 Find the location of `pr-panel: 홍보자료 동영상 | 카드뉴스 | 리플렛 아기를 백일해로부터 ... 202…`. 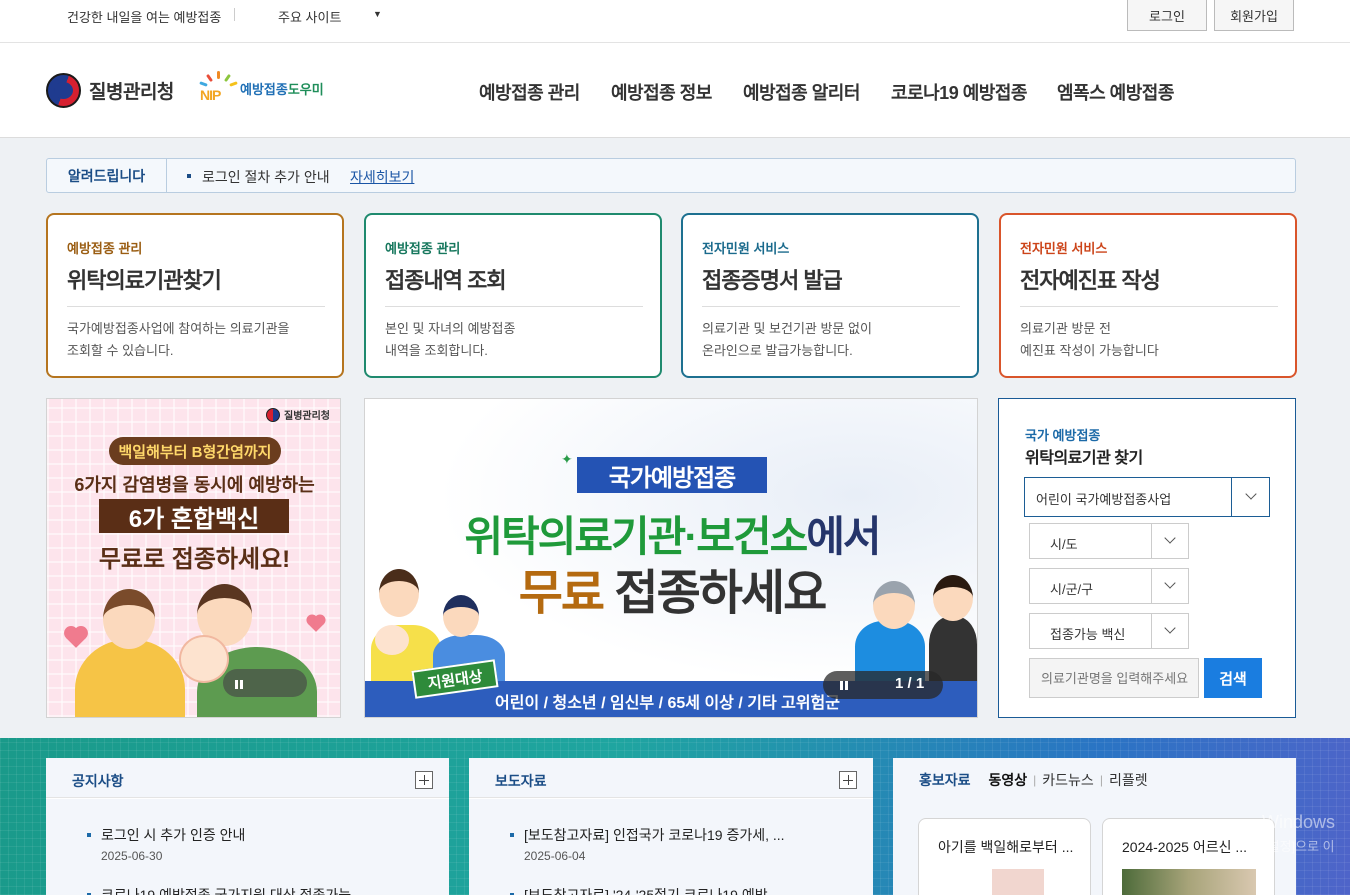

pr-panel: 홍보자료 동영상 | 카드뉴스 | 리플렛 아기를 백일해로부터 ... 202… is located at coordinates (1094, 826).